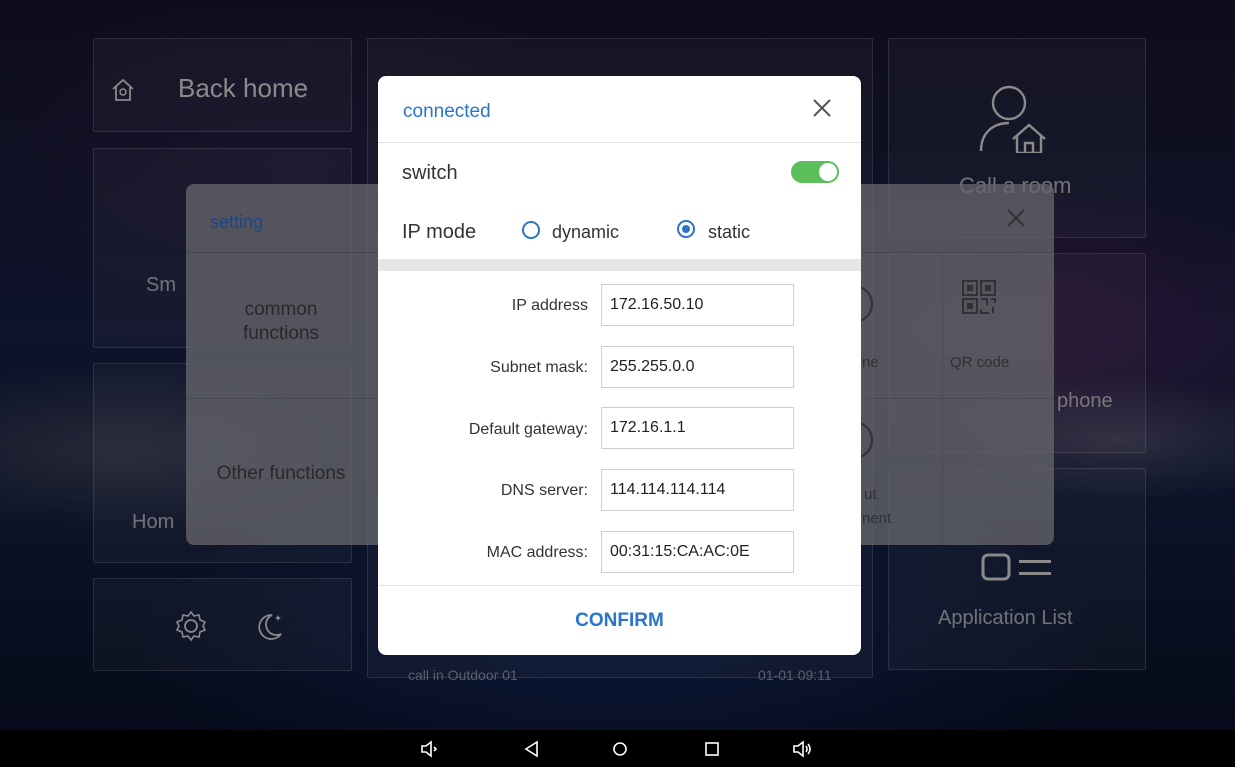 The image size is (1235, 767). What do you see at coordinates (532, 749) in the screenshot?
I see `back-icon` at bounding box center [532, 749].